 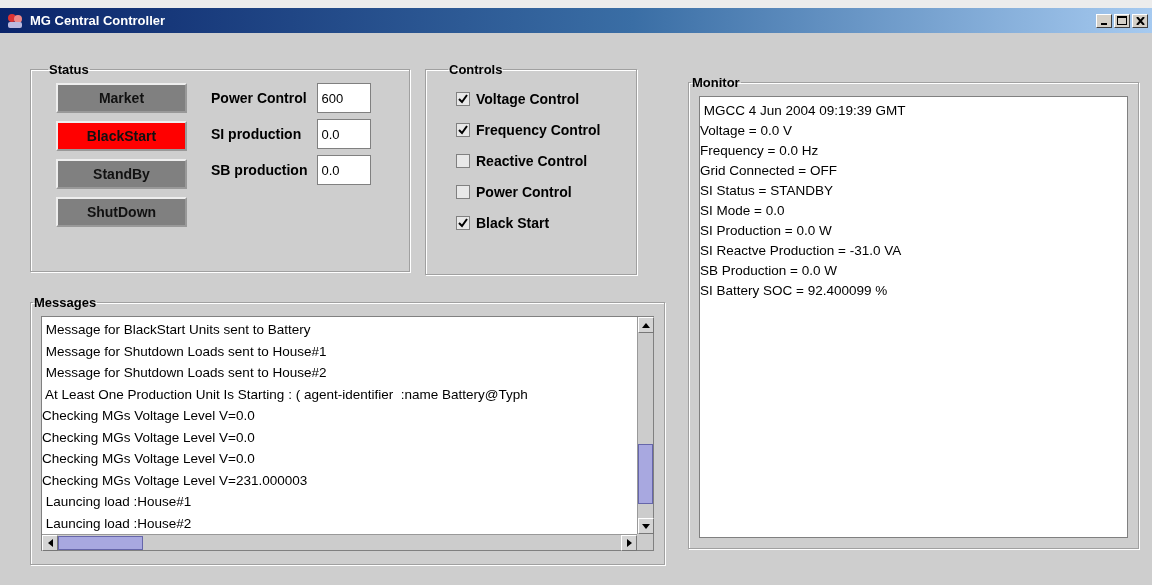 I want to click on minimize-button, so click(x=1104, y=20).